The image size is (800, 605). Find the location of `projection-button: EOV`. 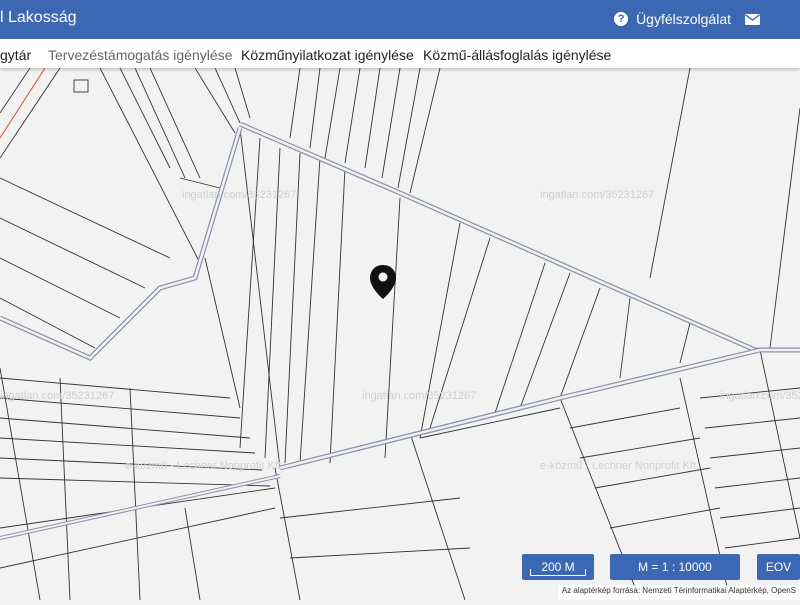

projection-button: EOV is located at coordinates (778, 567).